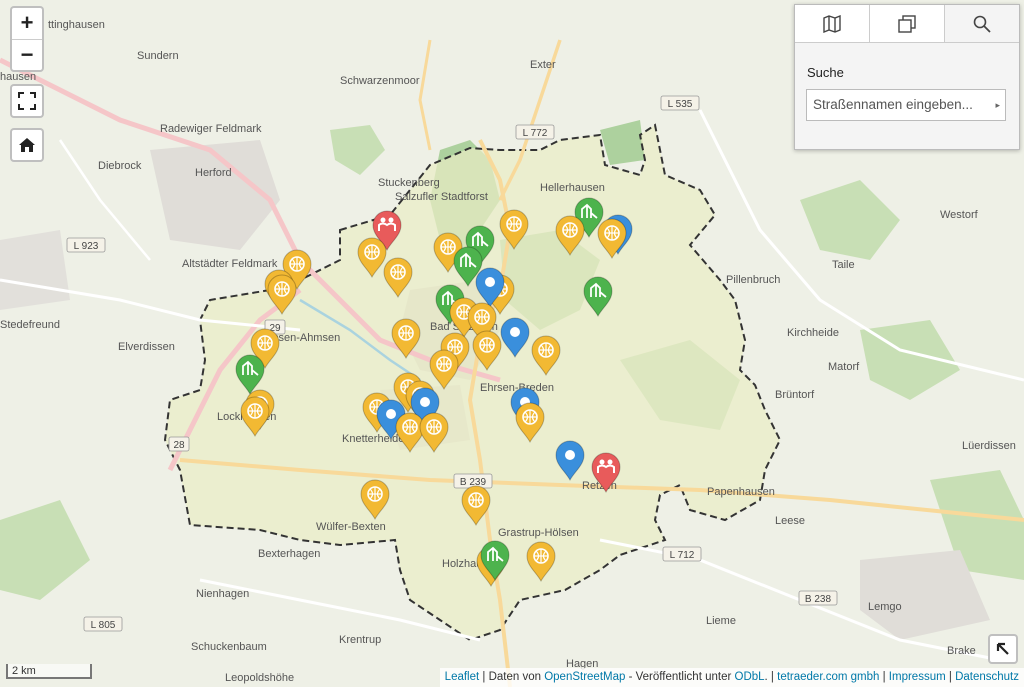 The image size is (1024, 687). What do you see at coordinates (989, 446) in the screenshot?
I see `place-label: Lüerdissen` at bounding box center [989, 446].